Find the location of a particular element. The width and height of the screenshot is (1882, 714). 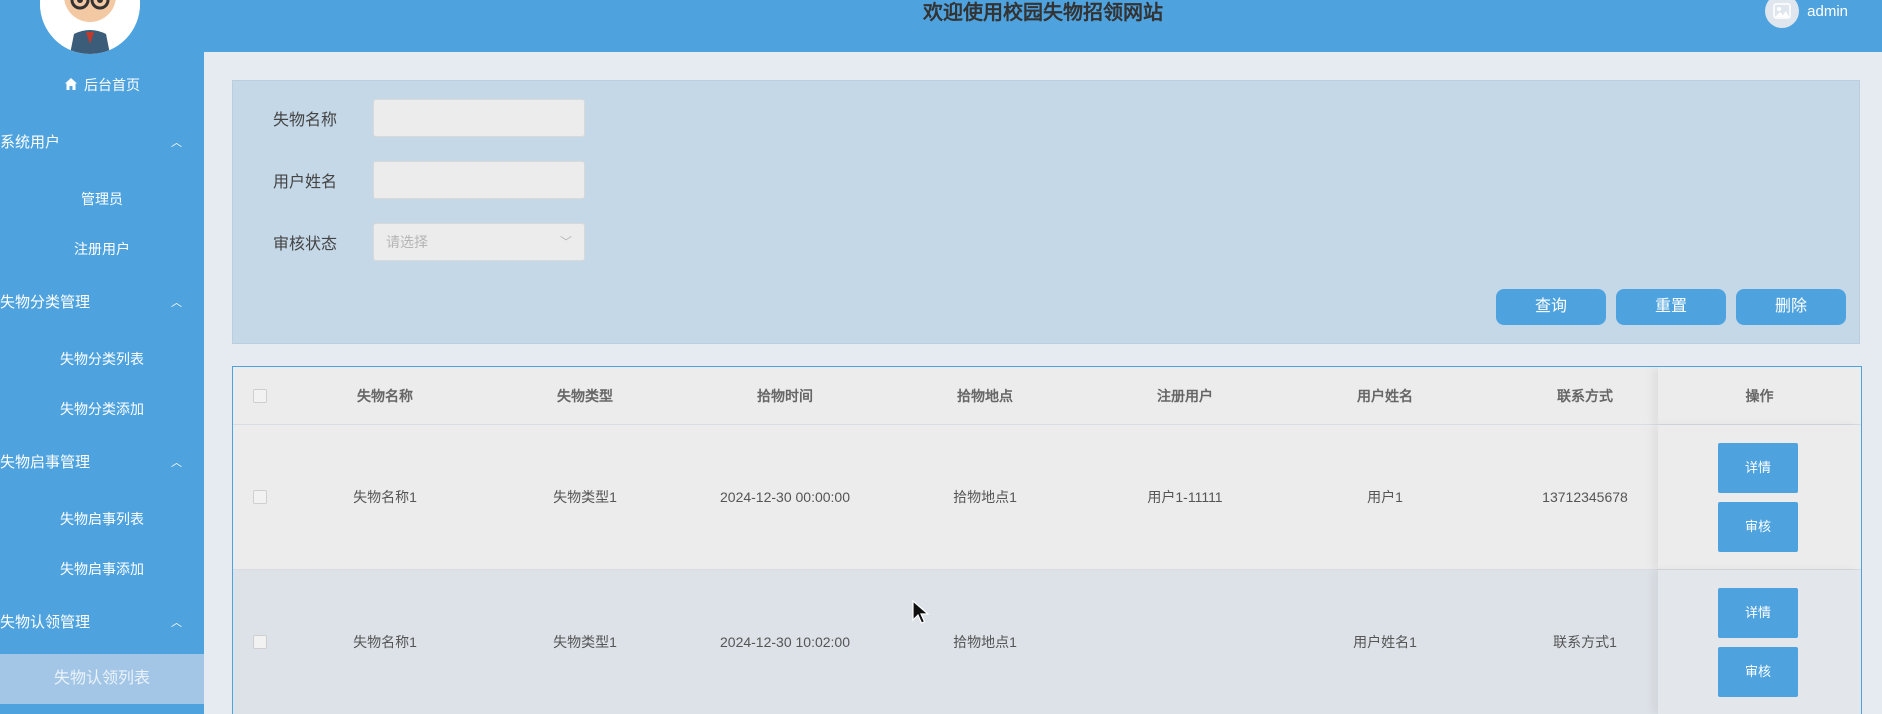

ops-column-header: 操作 is located at coordinates (1759, 395).